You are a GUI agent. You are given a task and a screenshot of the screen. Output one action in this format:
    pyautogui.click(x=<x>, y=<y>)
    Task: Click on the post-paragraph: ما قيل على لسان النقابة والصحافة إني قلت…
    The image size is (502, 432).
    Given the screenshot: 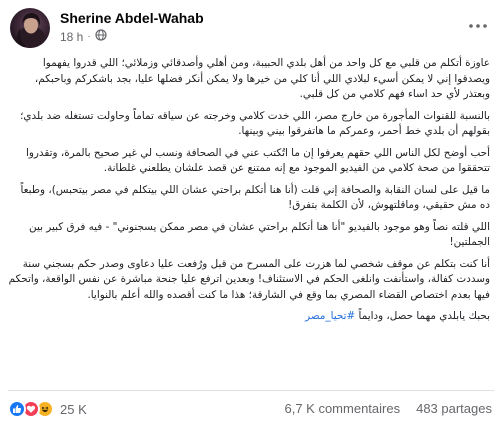 What is the action you would take?
    pyautogui.click(x=255, y=197)
    